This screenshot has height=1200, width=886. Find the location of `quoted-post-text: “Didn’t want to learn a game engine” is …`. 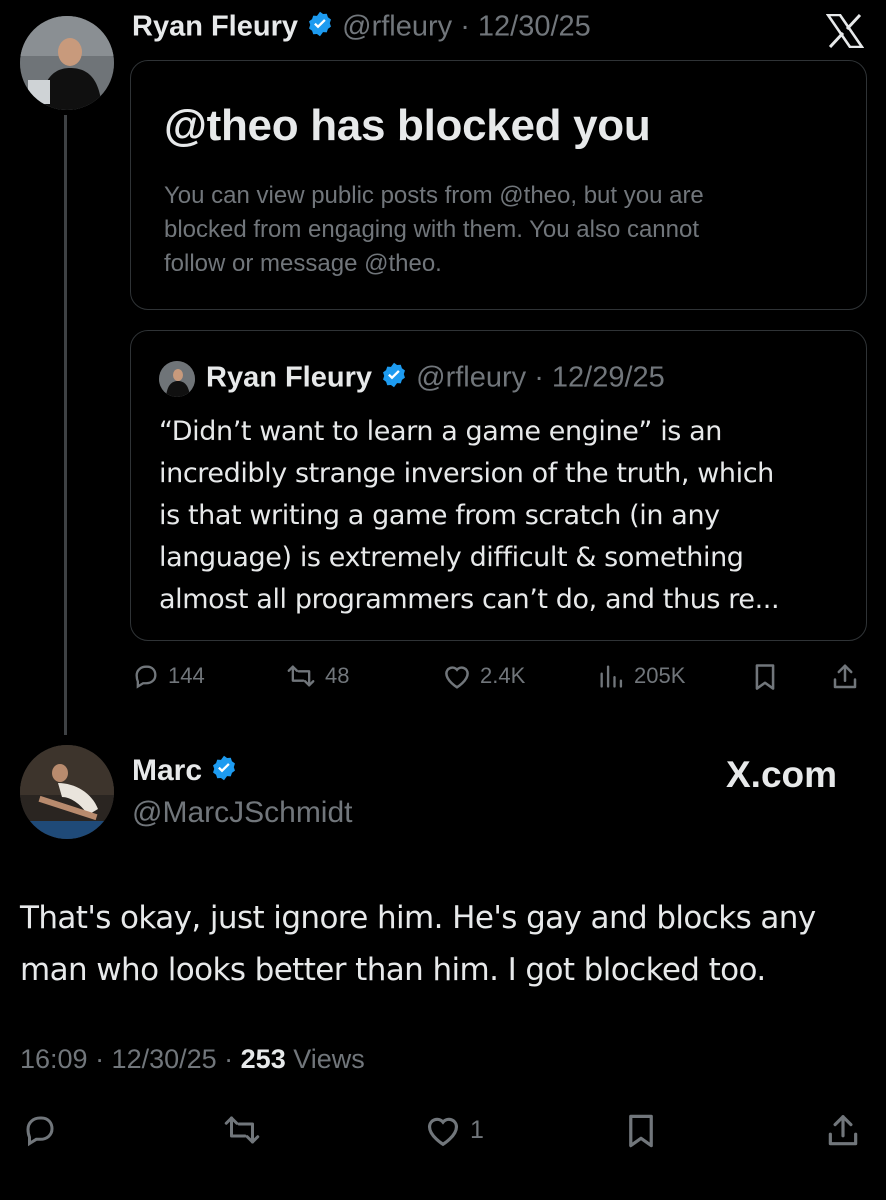

quoted-post-text: “Didn’t want to learn a game engine” is … is located at coordinates (509, 516).